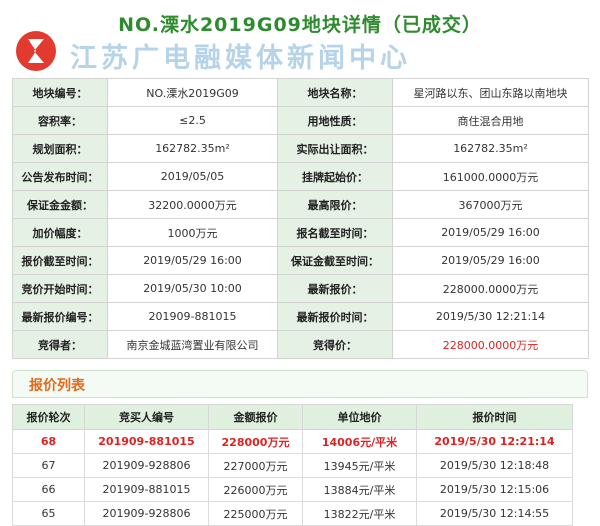 This screenshot has width=600, height=526. I want to click on detail-value: 367000万元, so click(490, 204).